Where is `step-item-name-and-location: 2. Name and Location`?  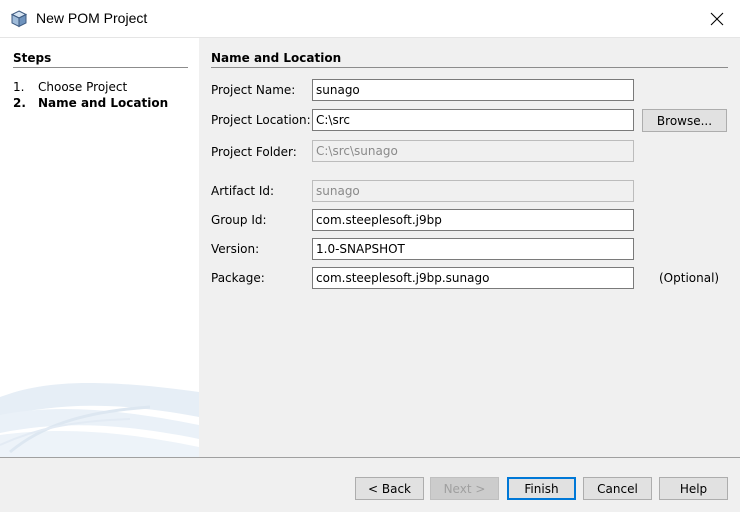 step-item-name-and-location: 2. Name and Location is located at coordinates (90, 103).